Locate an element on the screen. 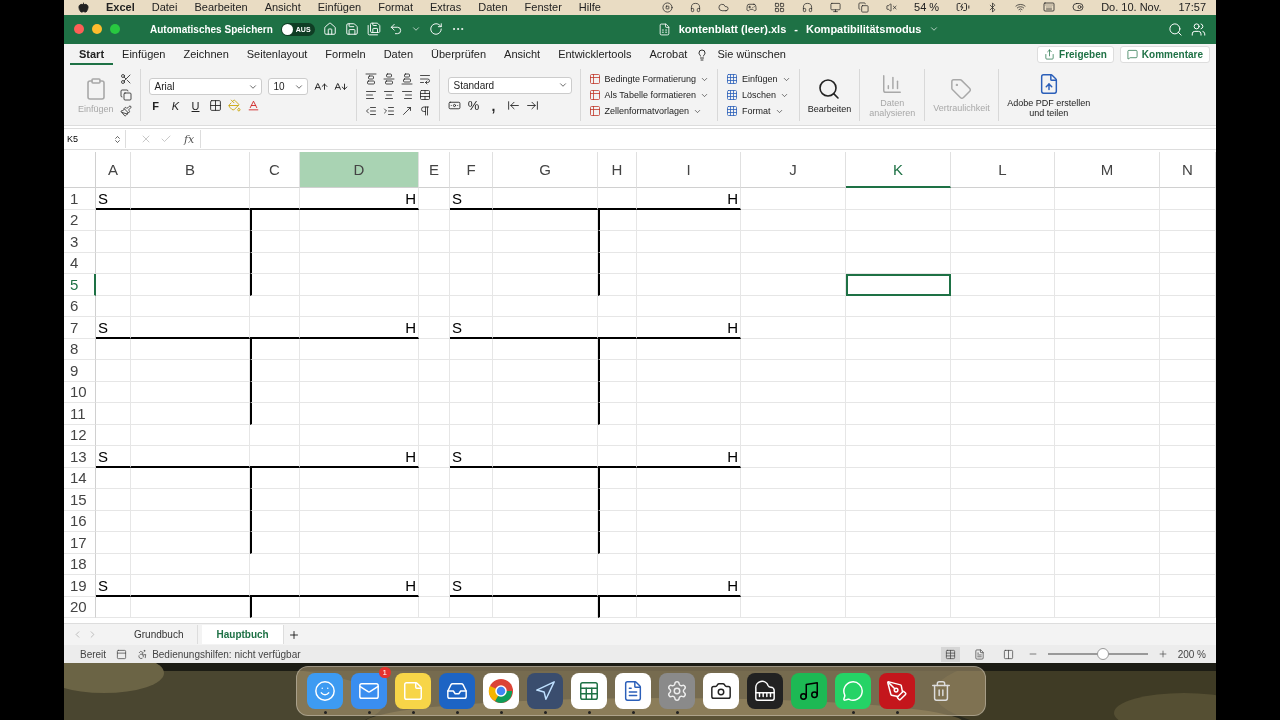 This screenshot has height=720, width=1280. sheet-tab: Grundbuch is located at coordinates (159, 634).